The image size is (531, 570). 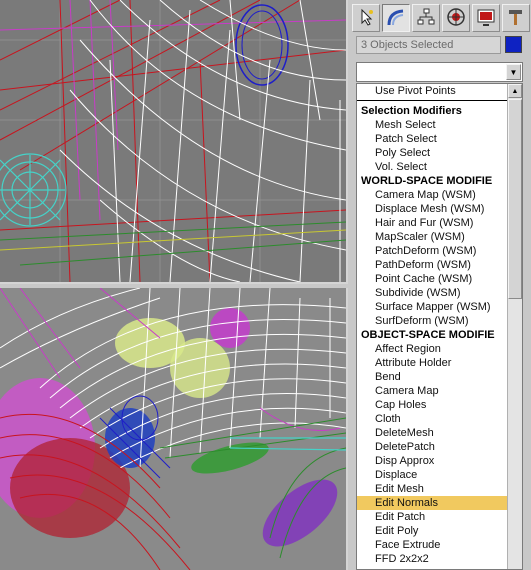 I want to click on modifier-item: Poly Select, so click(x=432, y=153).